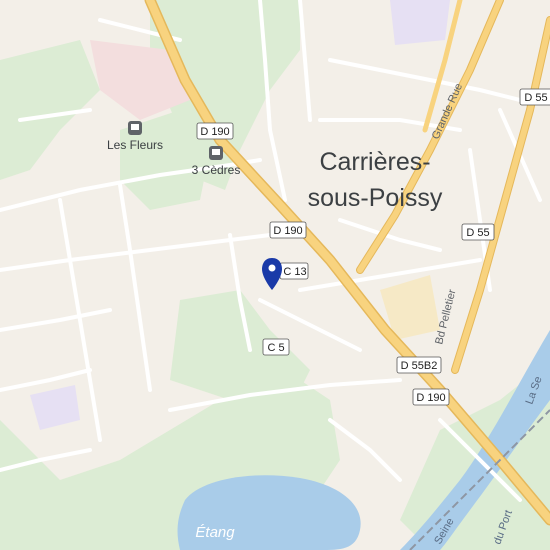  What do you see at coordinates (374, 162) in the screenshot?
I see `town-label-line1: Carrières-` at bounding box center [374, 162].